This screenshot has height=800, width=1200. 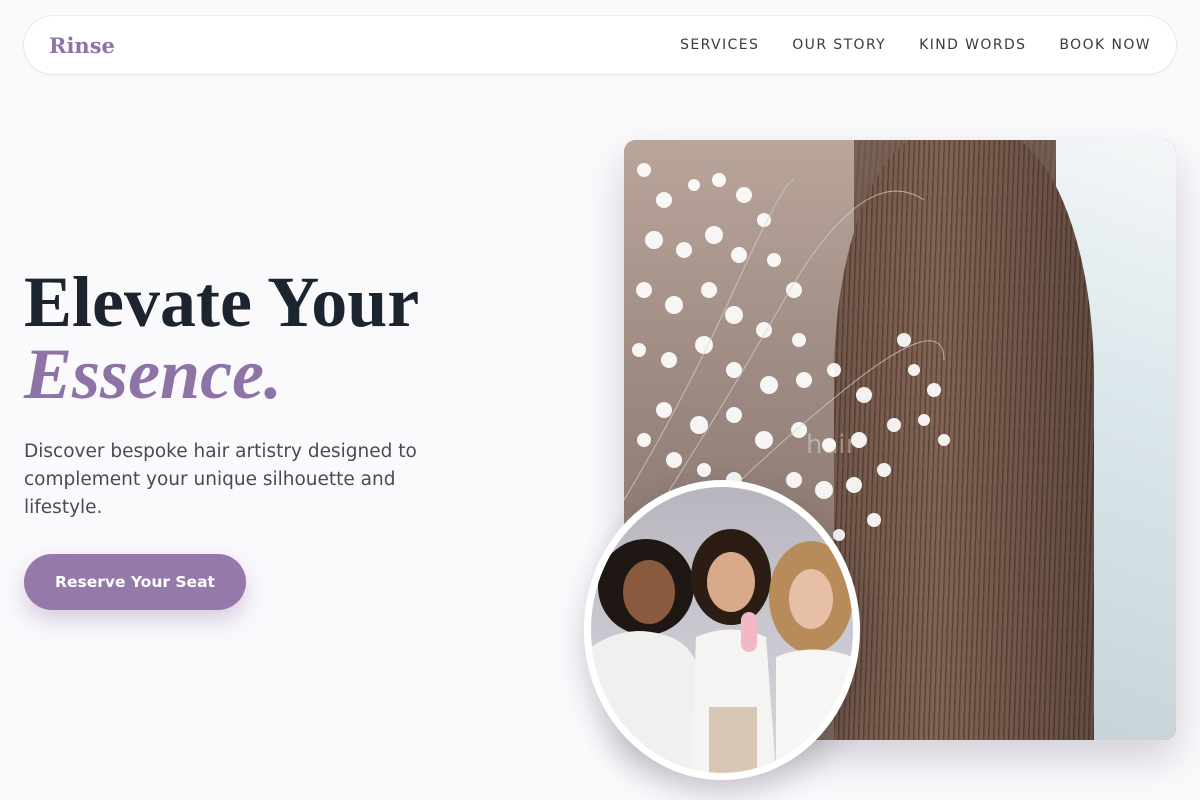 I want to click on reserve-seat-button: Reserve Your Seat, so click(x=135, y=582).